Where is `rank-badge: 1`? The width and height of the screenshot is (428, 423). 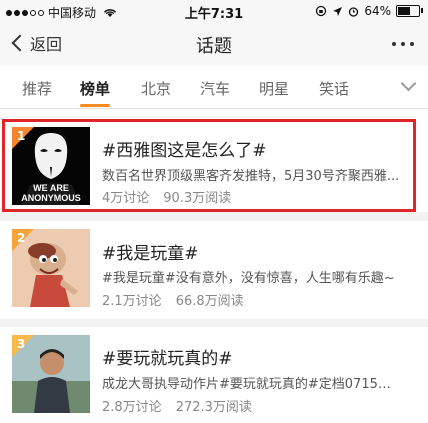 rank-badge: 1 is located at coordinates (23, 138).